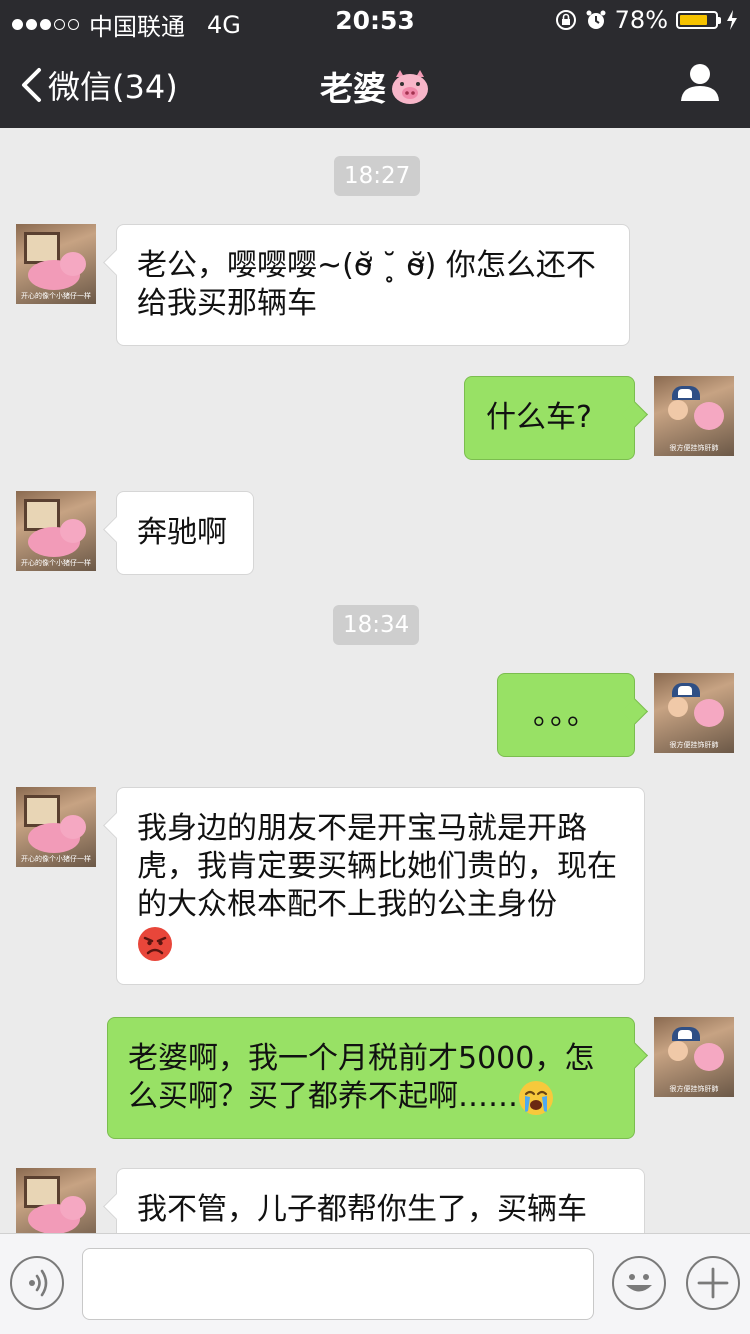  I want to click on plus-button, so click(713, 1283).